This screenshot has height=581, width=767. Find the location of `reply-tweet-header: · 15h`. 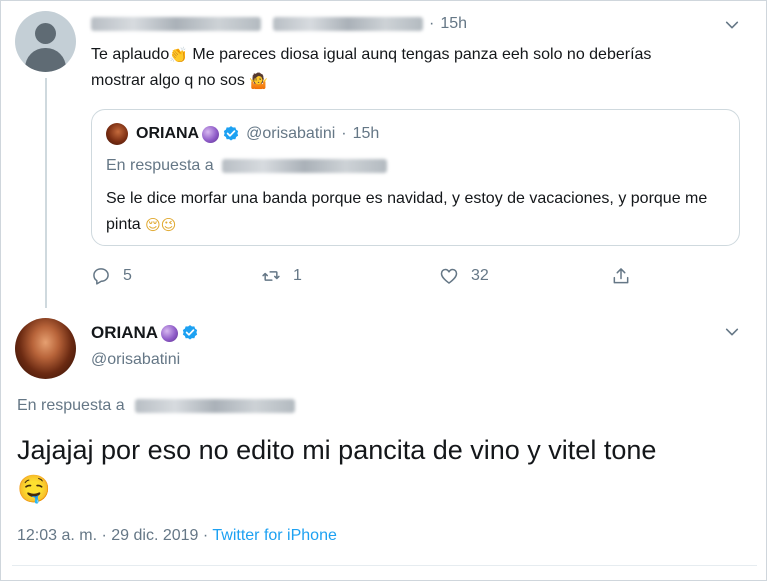

reply-tweet-header: · 15h is located at coordinates (279, 24).